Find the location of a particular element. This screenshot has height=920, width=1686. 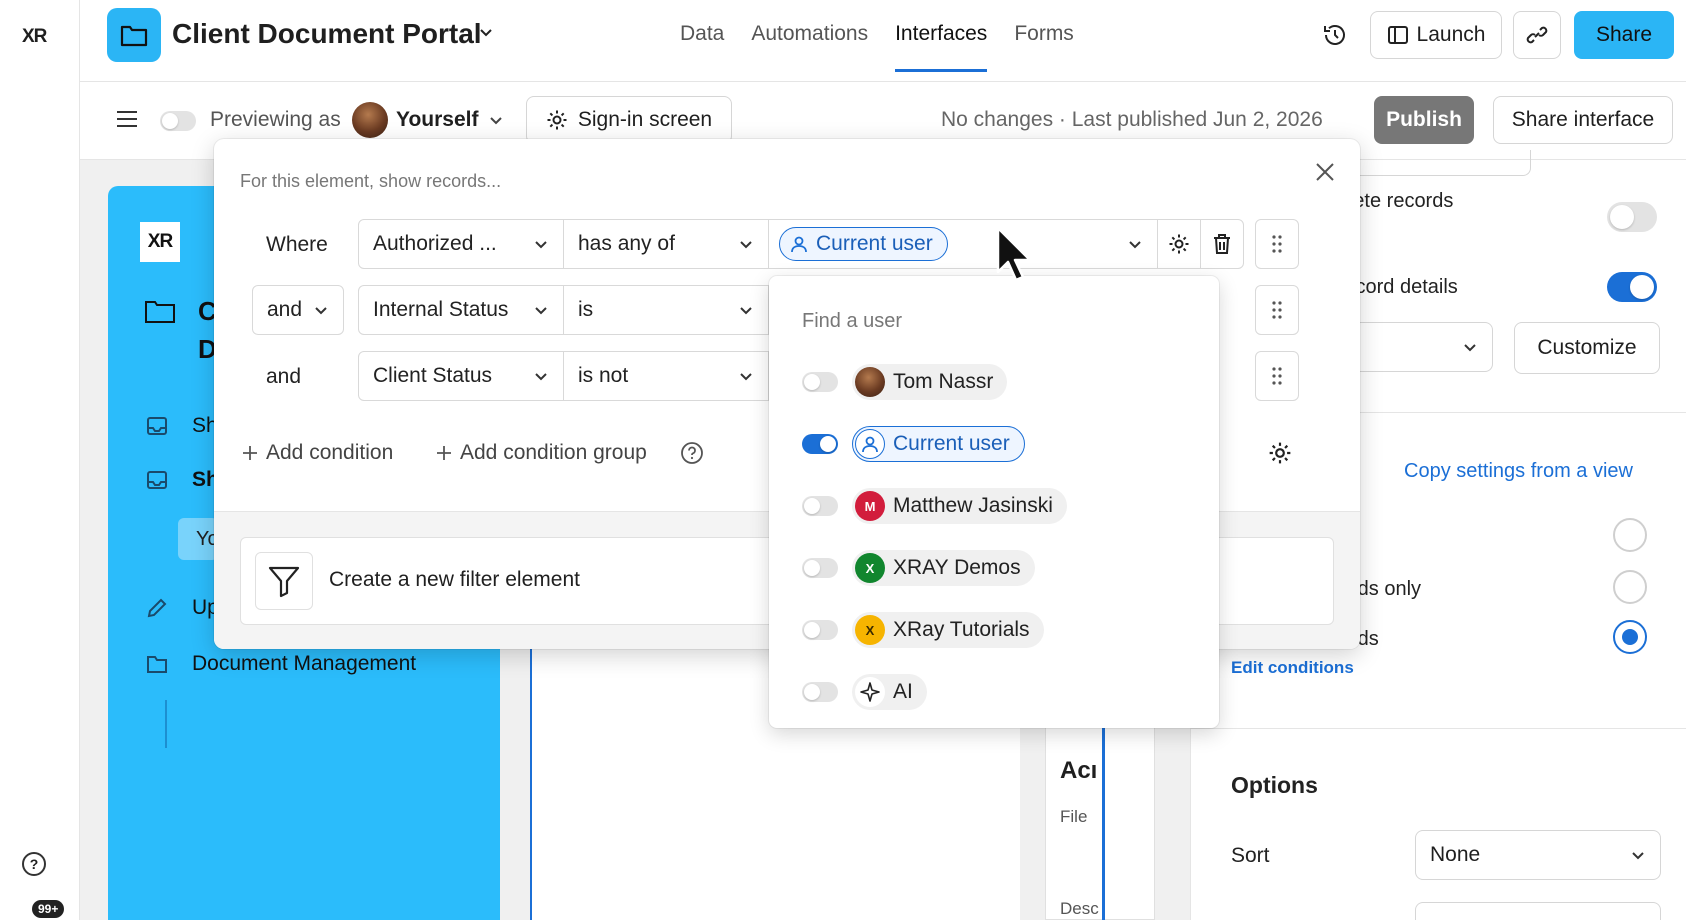

delete-condition-button is located at coordinates (1222, 244).